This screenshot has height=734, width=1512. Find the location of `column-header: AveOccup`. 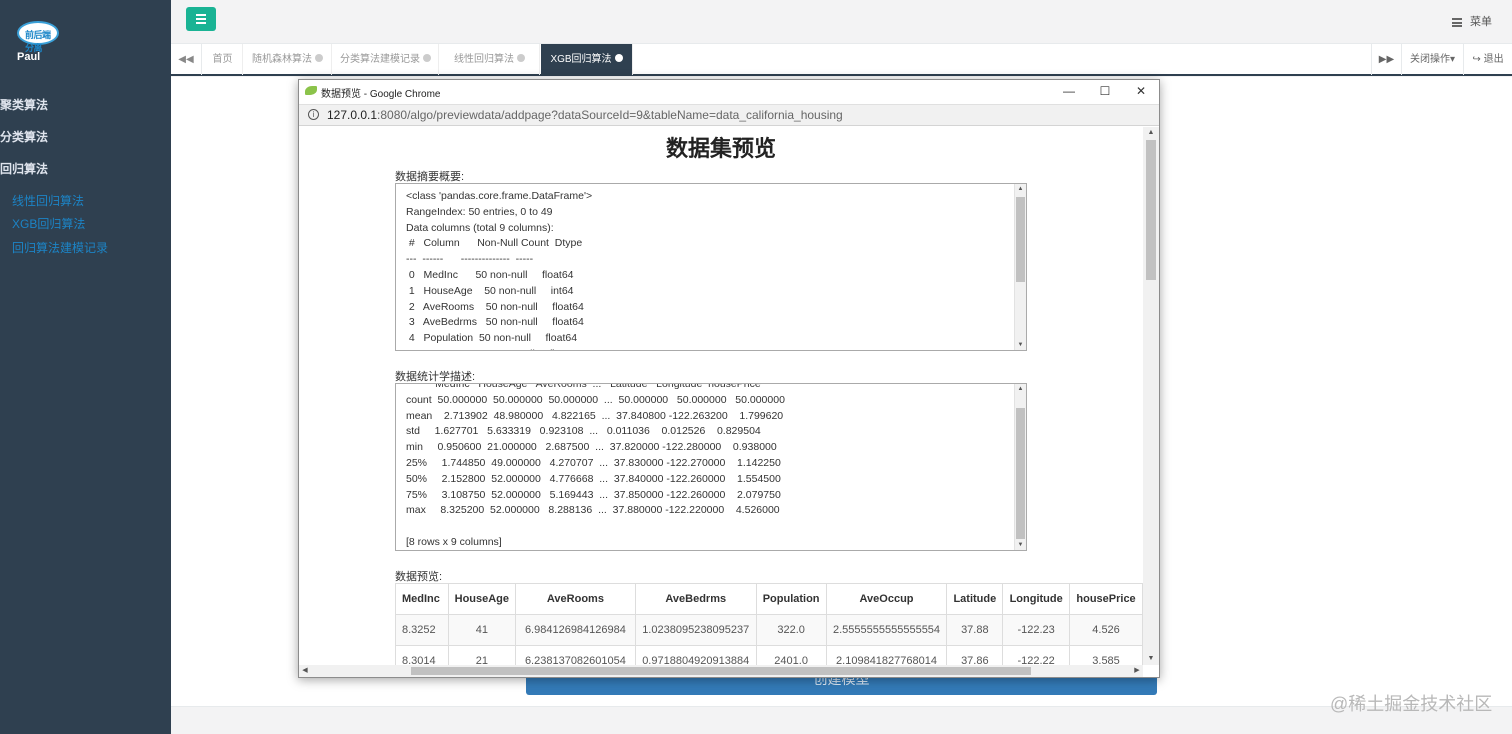

column-header: AveOccup is located at coordinates (886, 599).